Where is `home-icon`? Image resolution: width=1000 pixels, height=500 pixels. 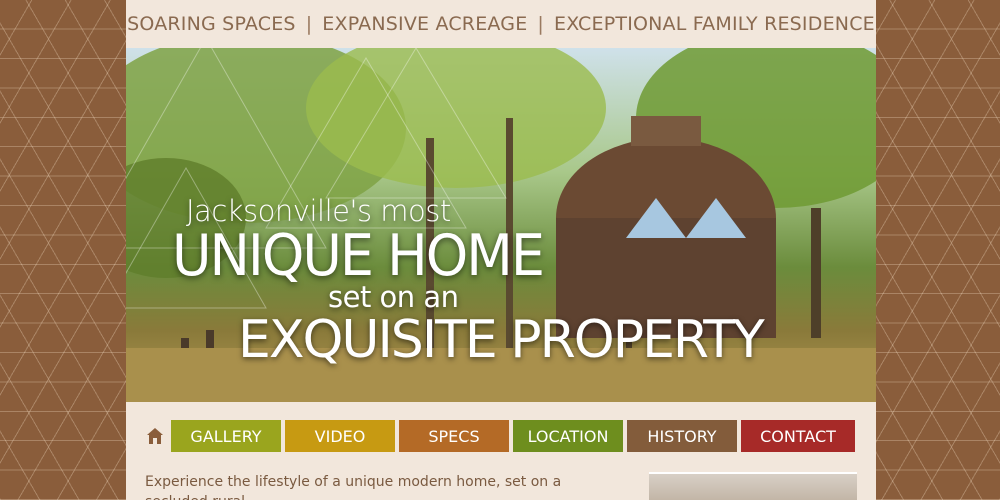
home-icon is located at coordinates (155, 436).